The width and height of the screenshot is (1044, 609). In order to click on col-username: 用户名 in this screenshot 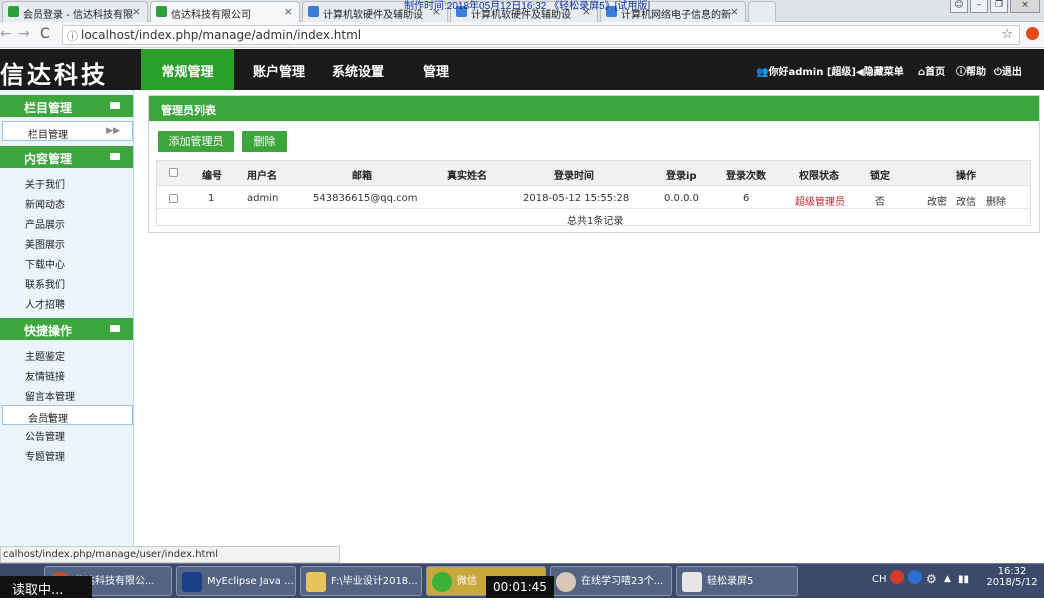, I will do `click(262, 176)`.